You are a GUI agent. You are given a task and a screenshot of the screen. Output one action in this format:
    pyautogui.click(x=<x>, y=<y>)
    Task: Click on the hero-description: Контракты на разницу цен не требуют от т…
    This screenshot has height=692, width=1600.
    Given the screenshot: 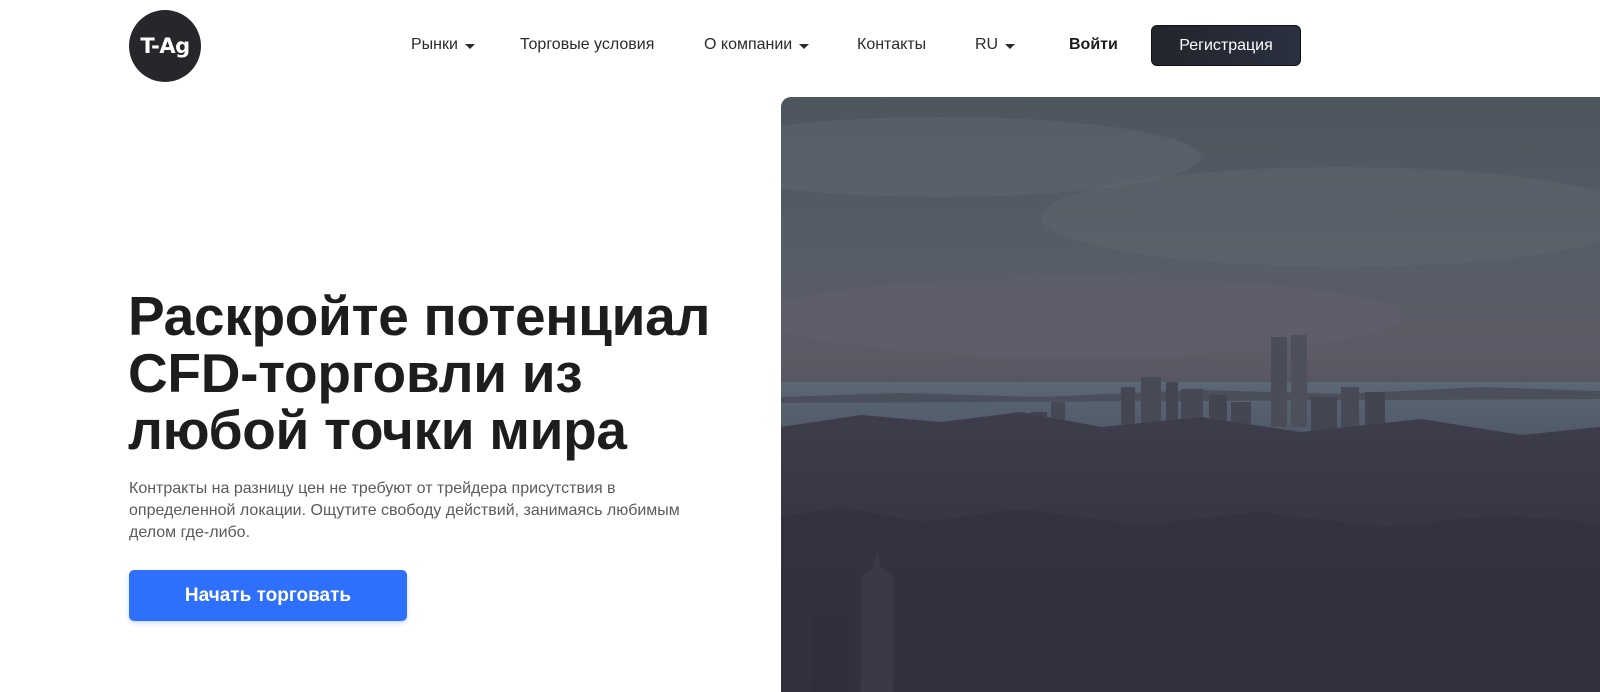 What is the action you would take?
    pyautogui.click(x=429, y=511)
    